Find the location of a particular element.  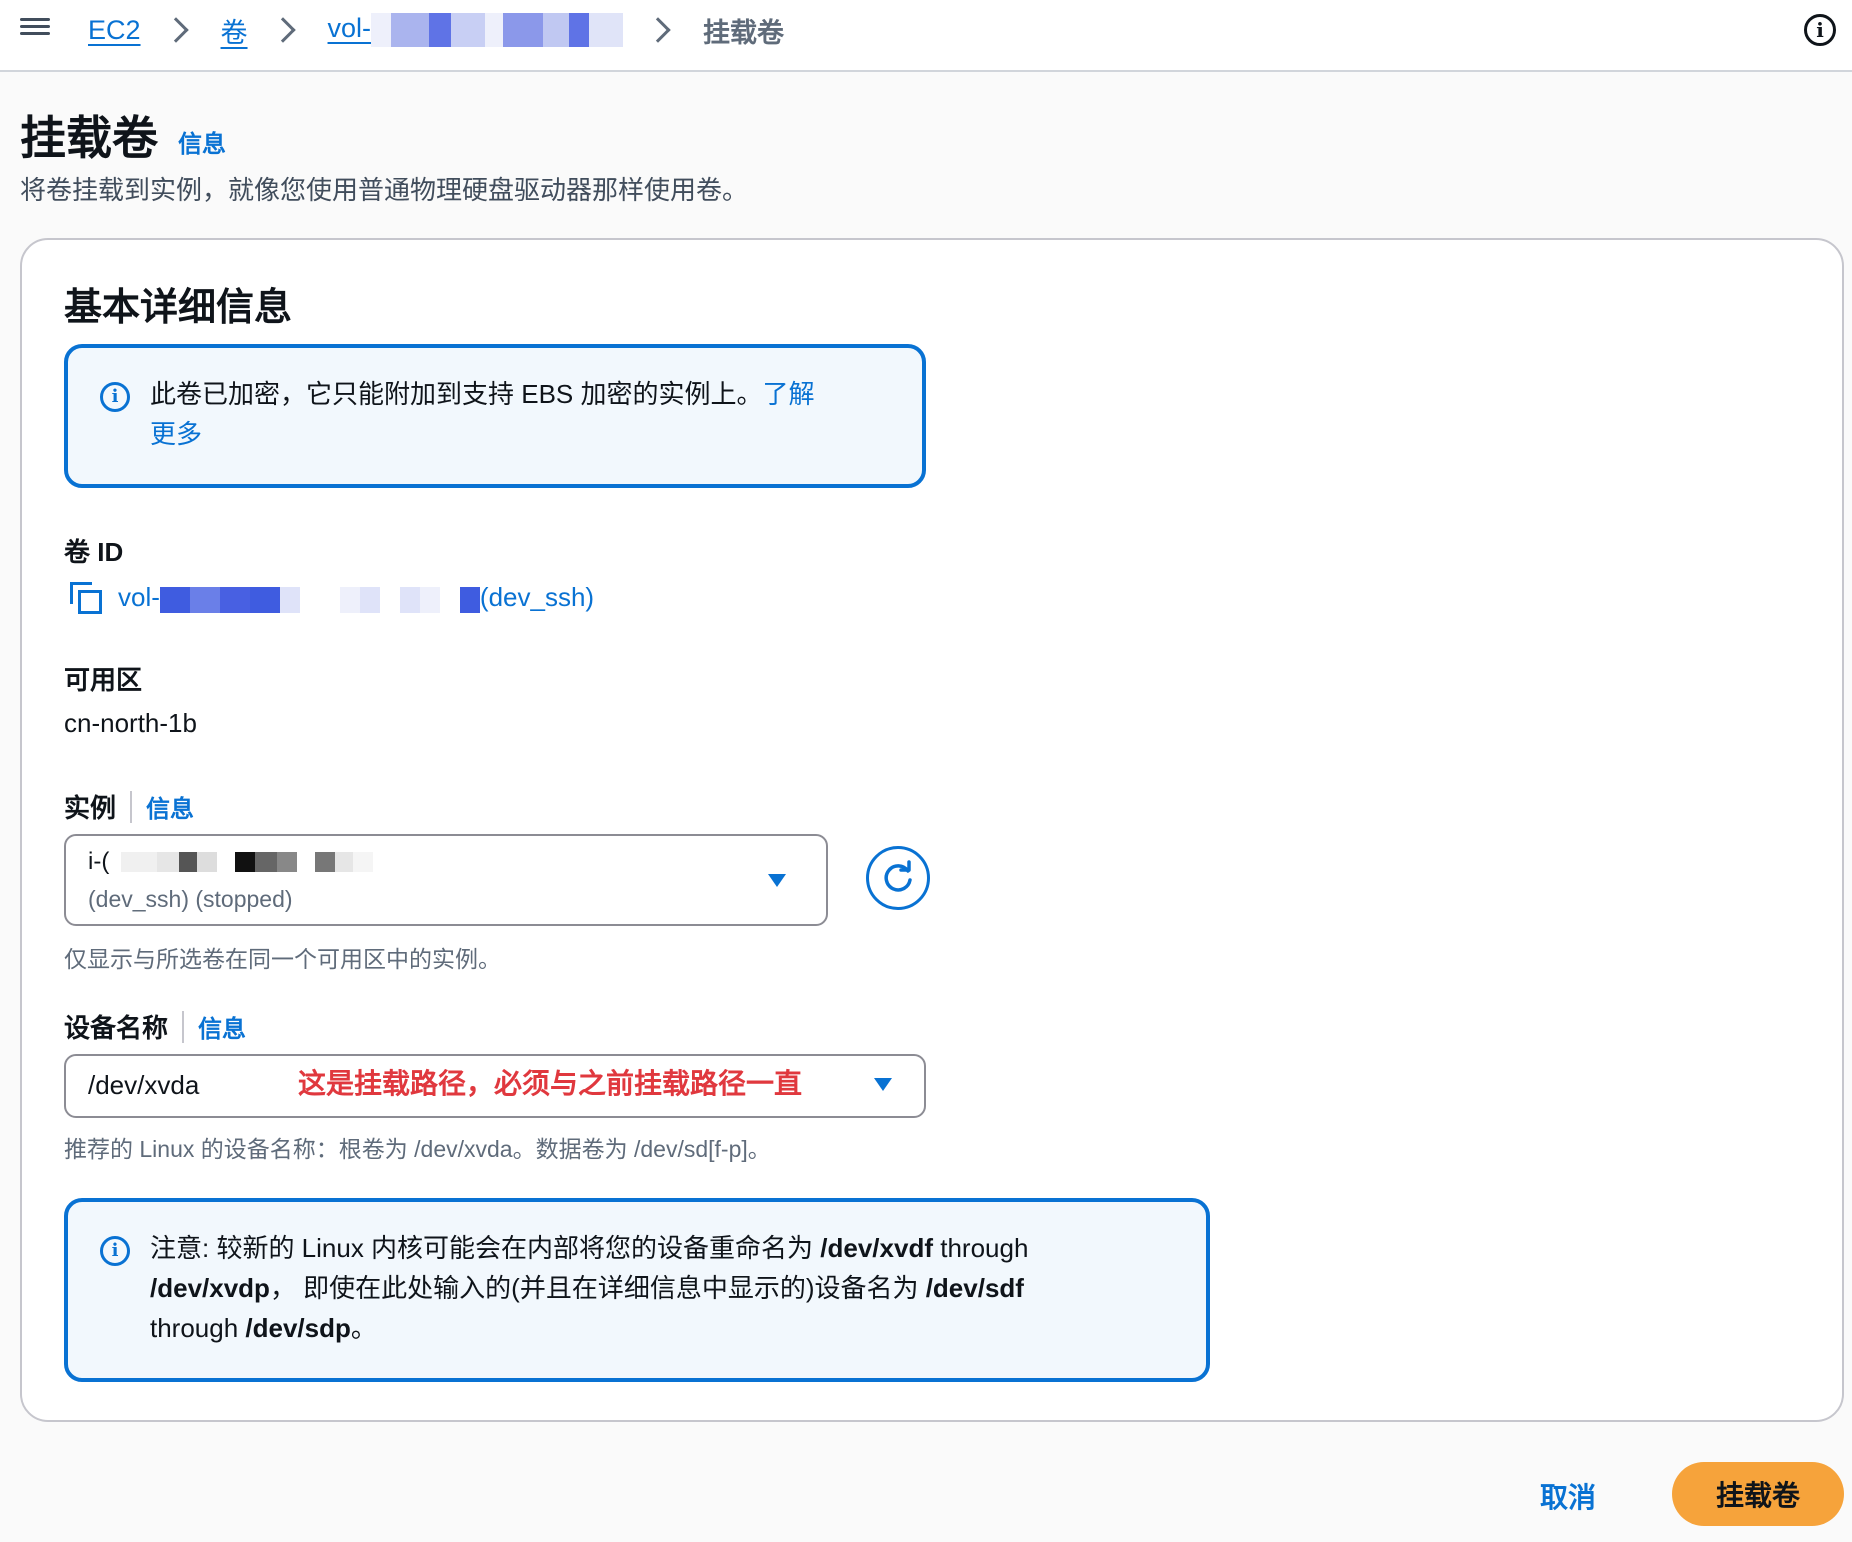

instance-info-link: 信息 is located at coordinates (170, 806).